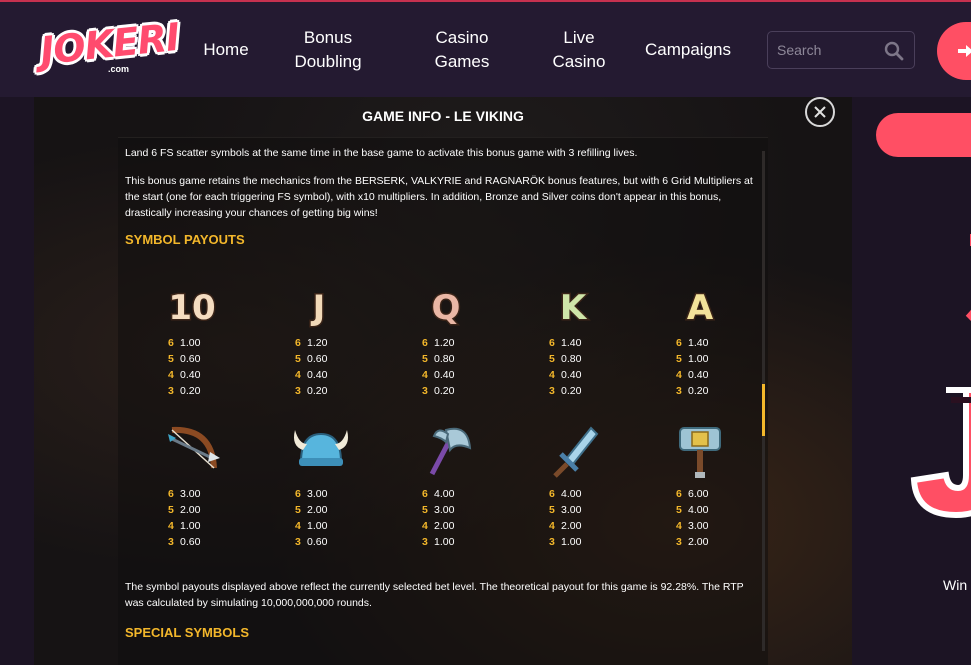 The width and height of the screenshot is (971, 665). I want to click on payout-row: 5 1.00, so click(692, 359).